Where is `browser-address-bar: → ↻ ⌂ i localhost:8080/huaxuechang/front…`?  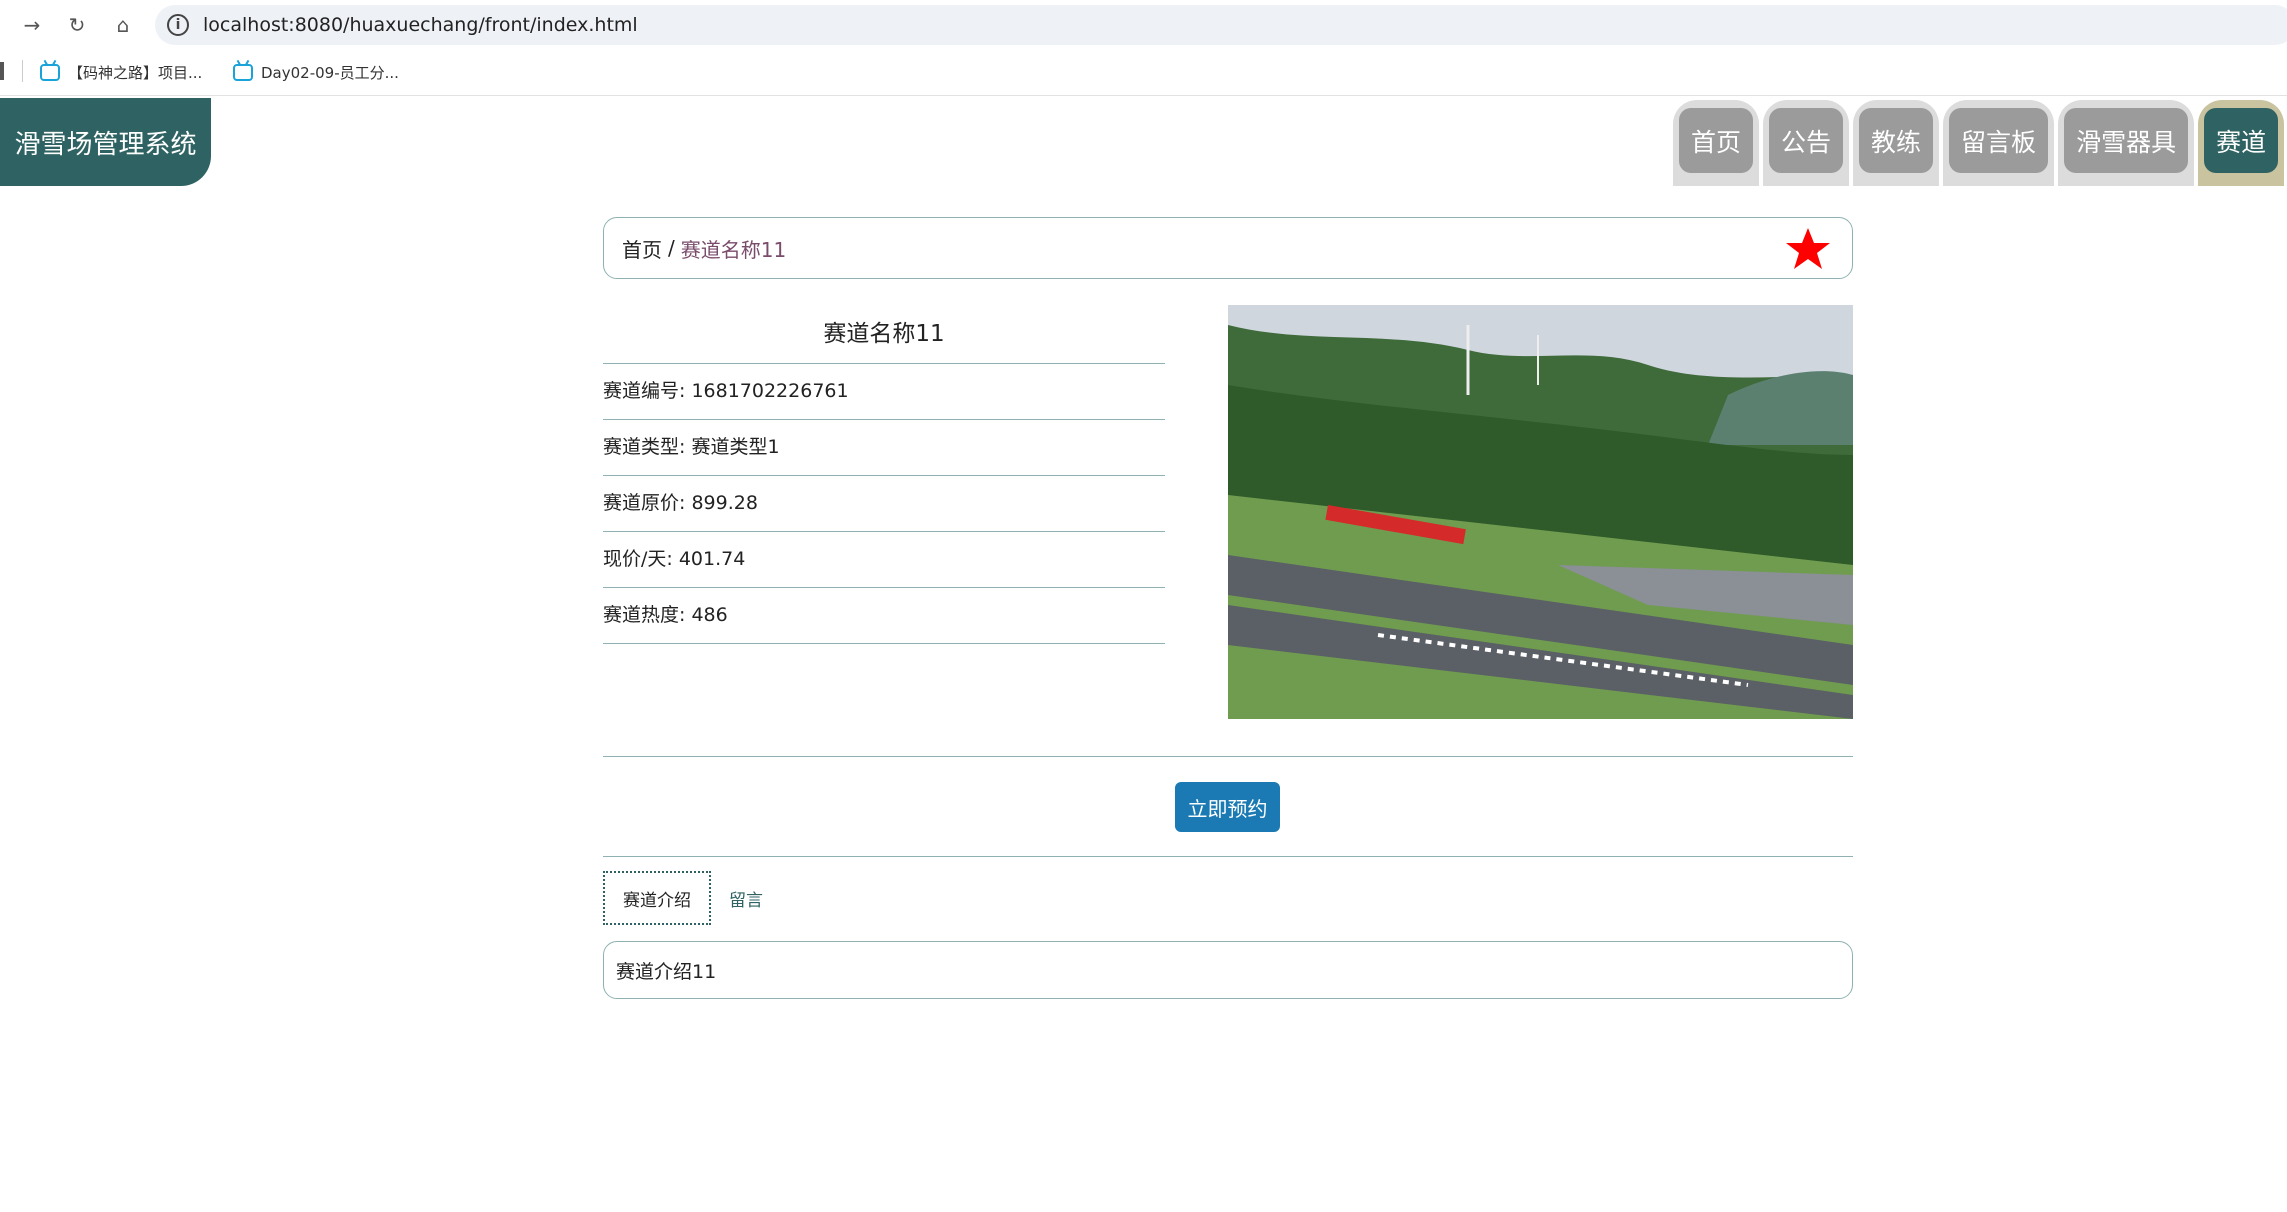
browser-address-bar: → ↻ ⌂ i localhost:8080/huaxuechang/front… is located at coordinates (1143, 25).